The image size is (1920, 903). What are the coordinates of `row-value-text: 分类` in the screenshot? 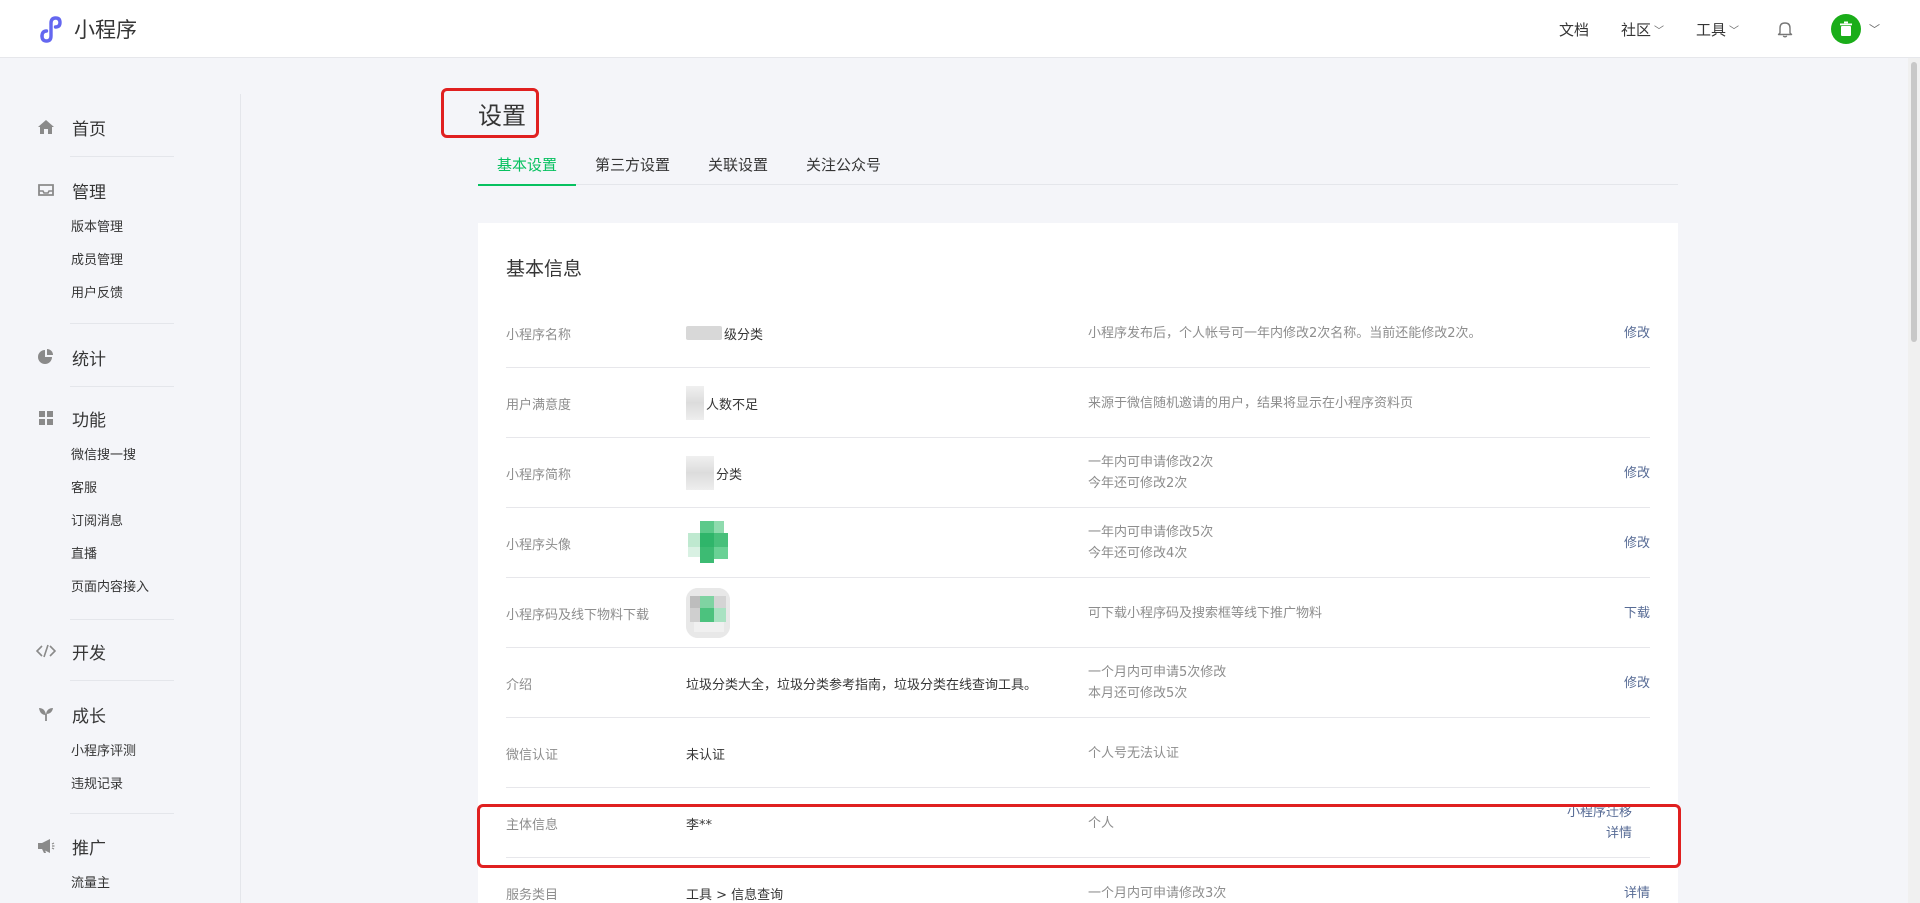 It's located at (729, 475).